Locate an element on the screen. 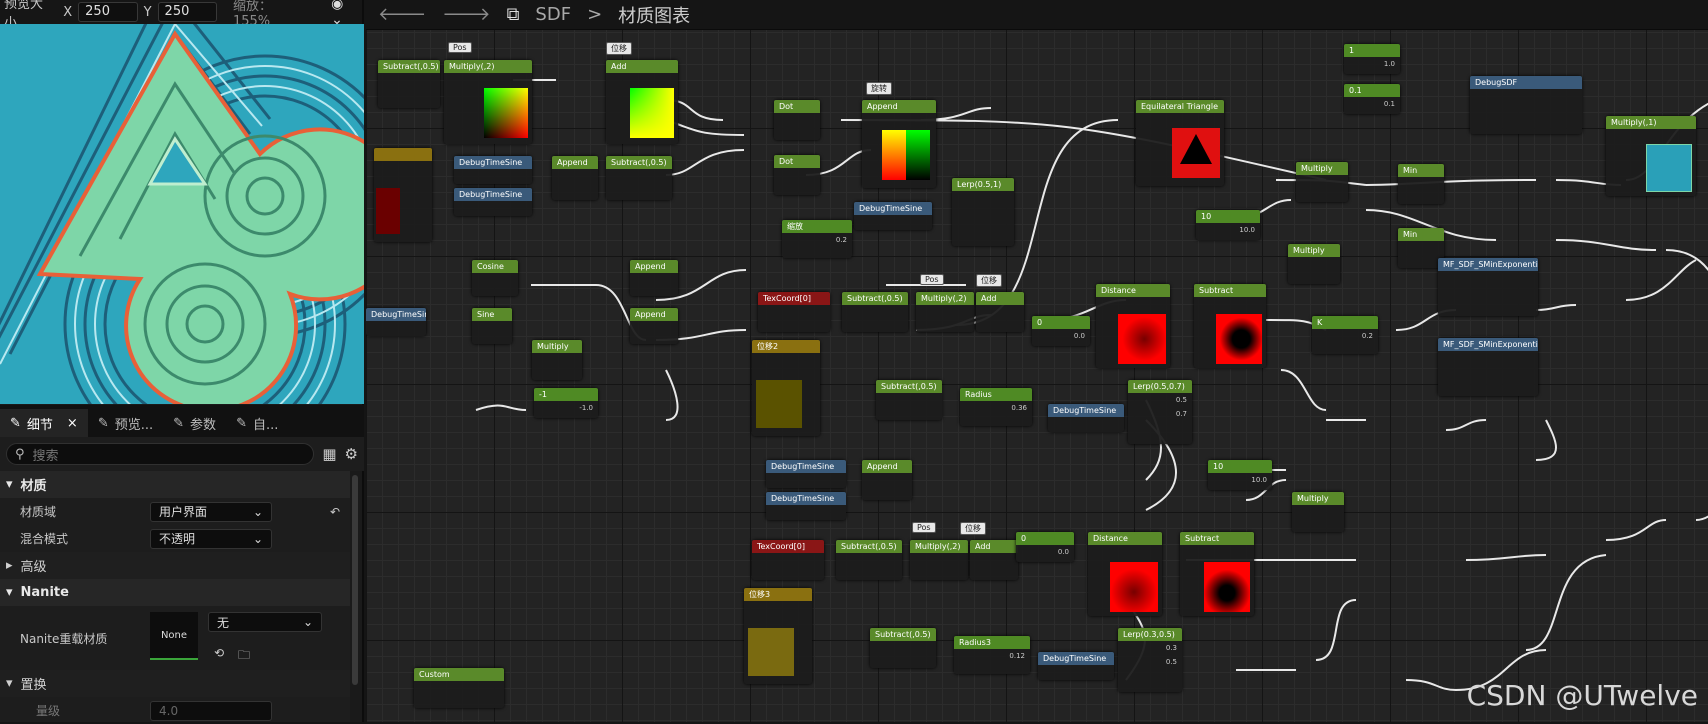  y-input: 250 is located at coordinates (187, 12).